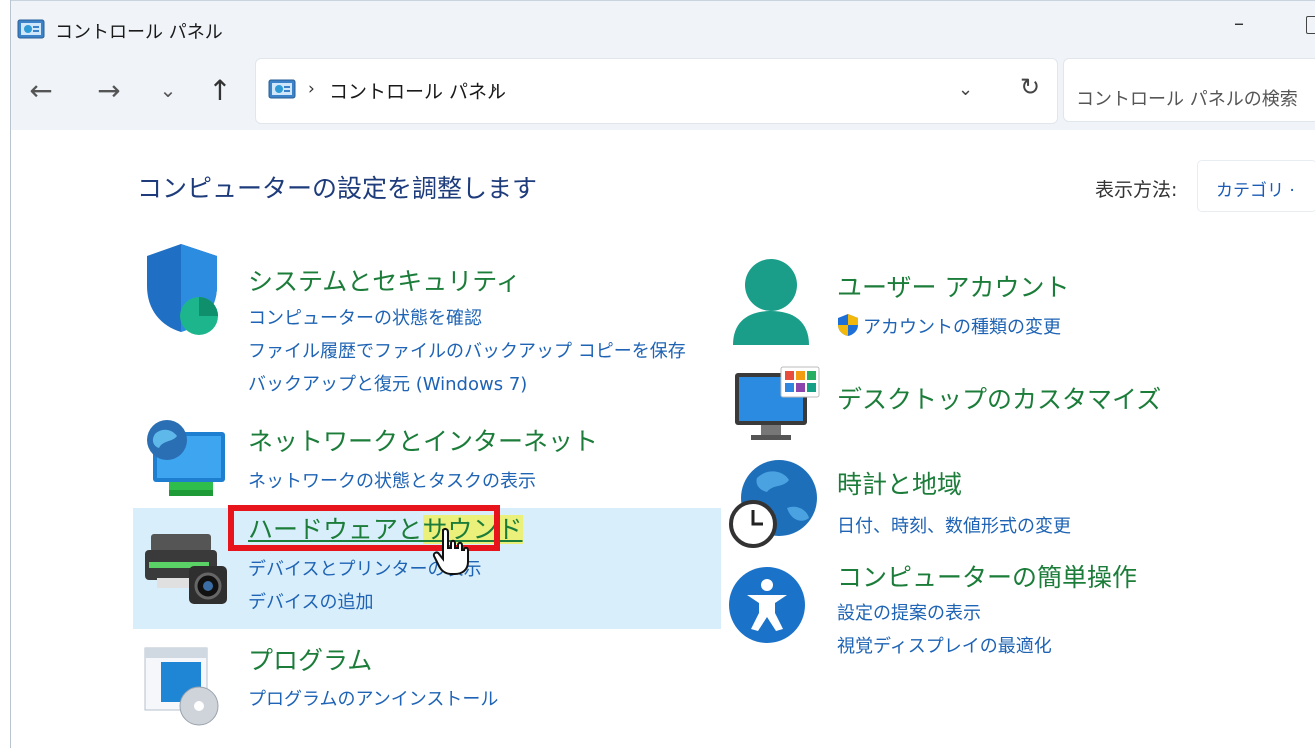 Image resolution: width=1315 pixels, height=748 pixels. What do you see at coordinates (310, 601) in the screenshot?
I see `link-add-device: デバイスの追加` at bounding box center [310, 601].